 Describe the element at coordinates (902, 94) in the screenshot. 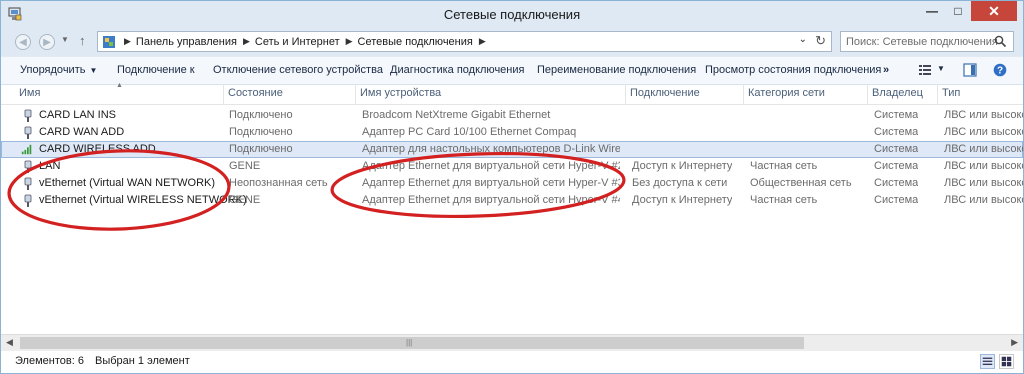

I see `column-owner: Владелец` at that location.